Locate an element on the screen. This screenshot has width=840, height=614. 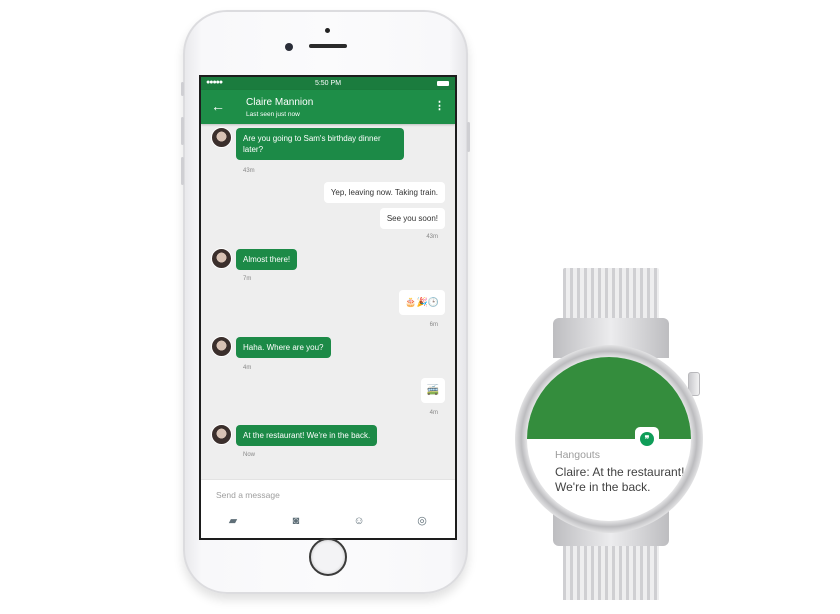
more-options-icon: ⋮ is located at coordinates (439, 105).